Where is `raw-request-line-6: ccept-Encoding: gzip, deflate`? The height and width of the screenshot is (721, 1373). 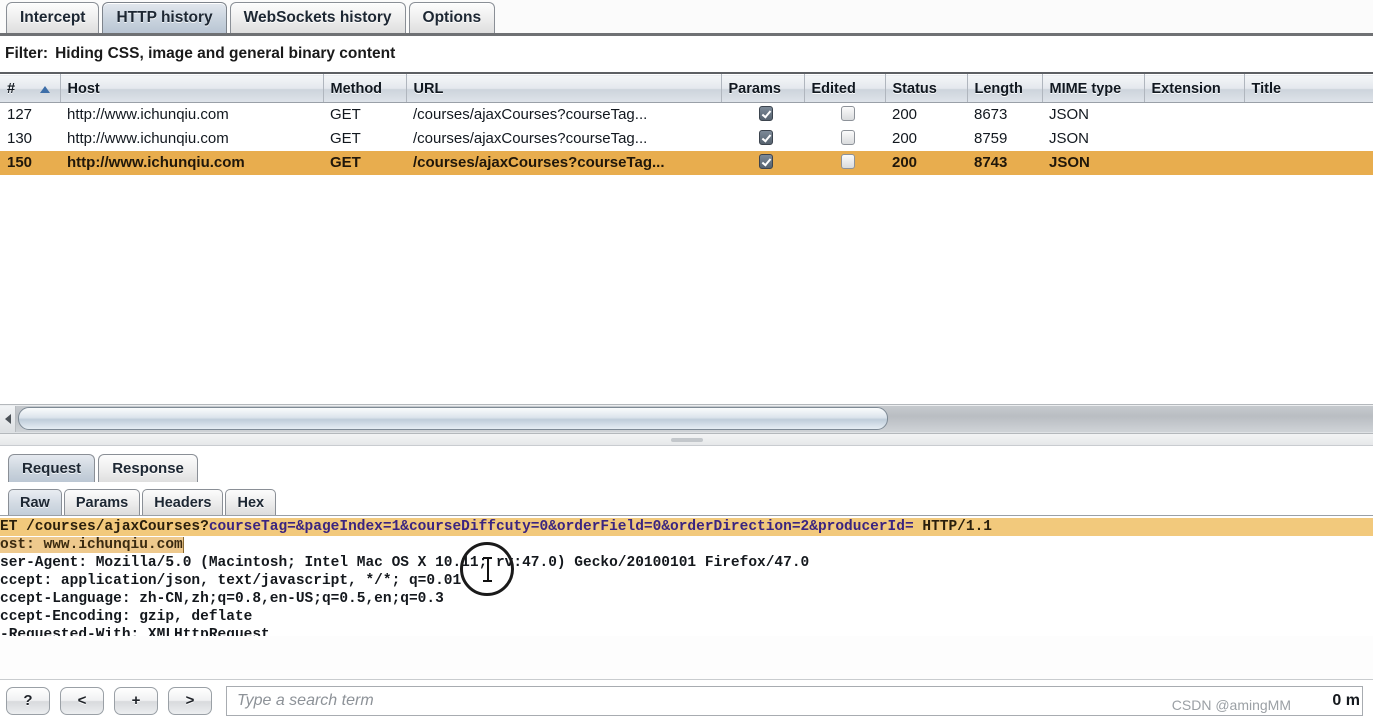 raw-request-line-6: ccept-Encoding: gzip, deflate is located at coordinates (126, 617).